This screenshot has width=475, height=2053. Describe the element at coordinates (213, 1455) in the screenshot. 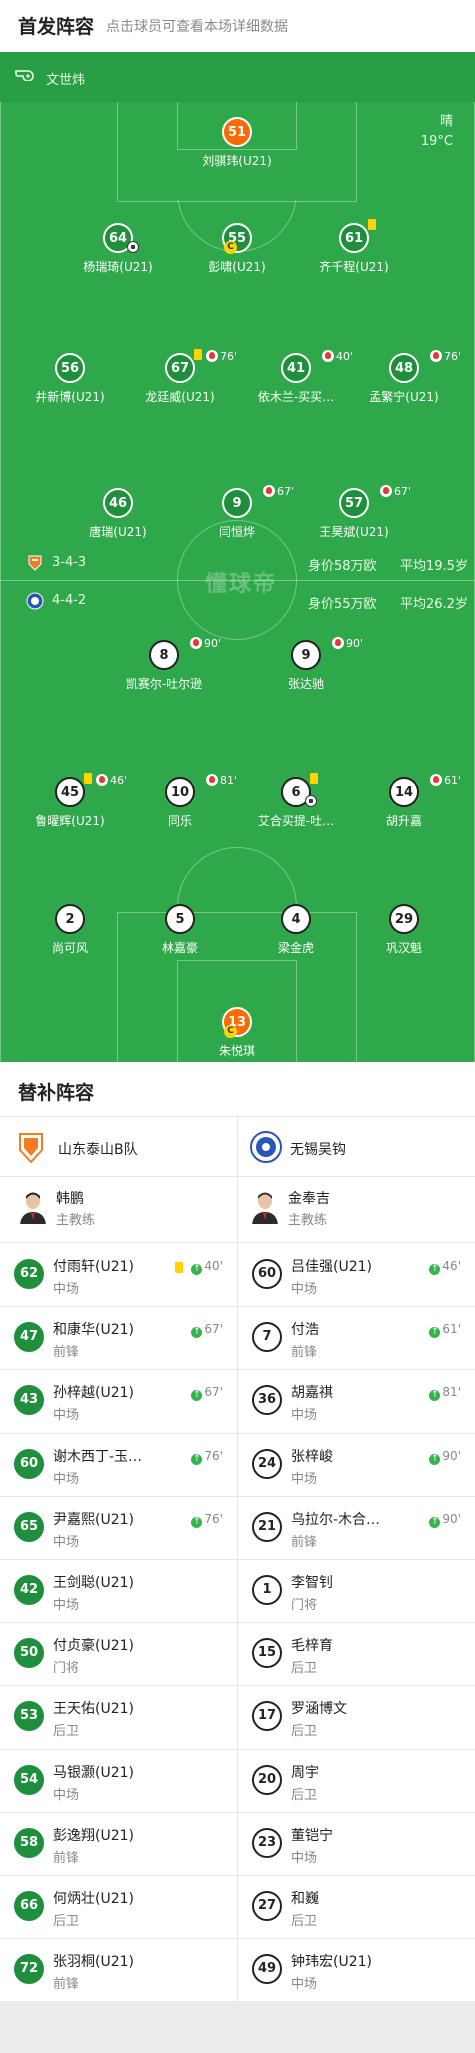

I see `sub-in-minute: 76'` at that location.